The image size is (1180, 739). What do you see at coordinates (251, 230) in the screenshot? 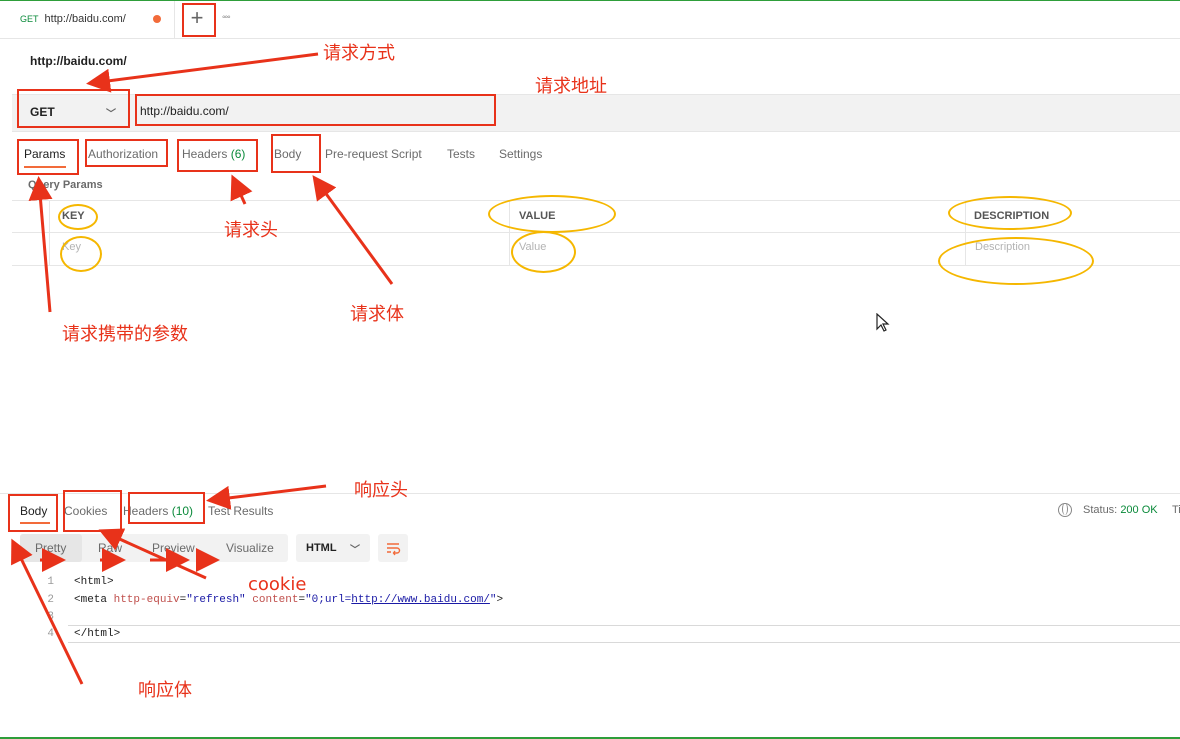
I see `annotation-headers: 请求头` at bounding box center [251, 230].